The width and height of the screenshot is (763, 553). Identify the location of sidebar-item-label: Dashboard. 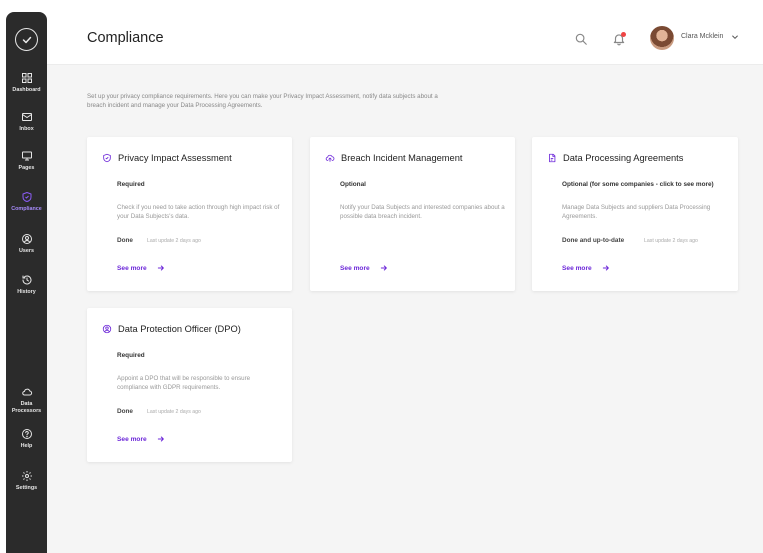
(26, 90).